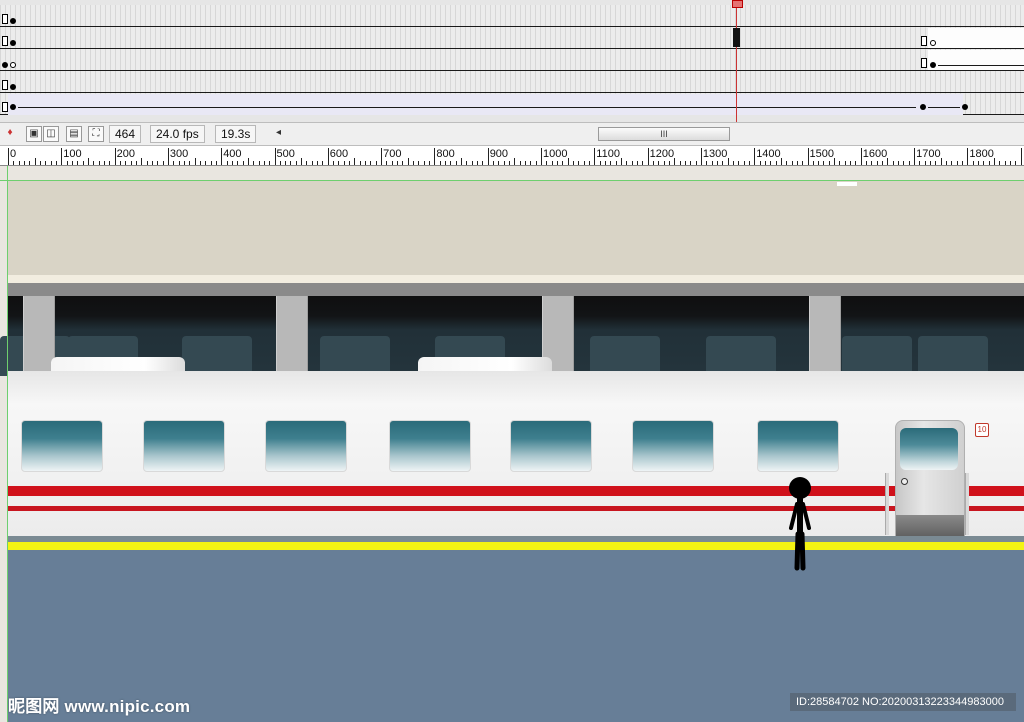 The width and height of the screenshot is (1024, 722). Describe the element at coordinates (736, 61) in the screenshot. I see `playhead-line` at that location.